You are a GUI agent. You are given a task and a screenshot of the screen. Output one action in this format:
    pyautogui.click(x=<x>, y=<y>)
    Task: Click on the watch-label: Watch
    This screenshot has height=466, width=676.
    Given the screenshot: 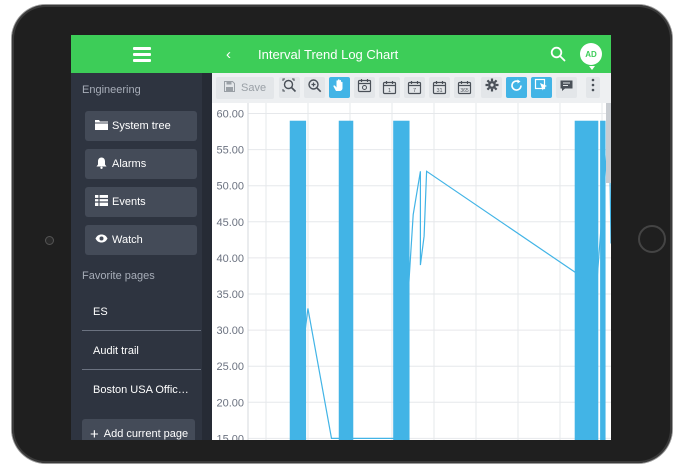 What is the action you would take?
    pyautogui.click(x=127, y=240)
    